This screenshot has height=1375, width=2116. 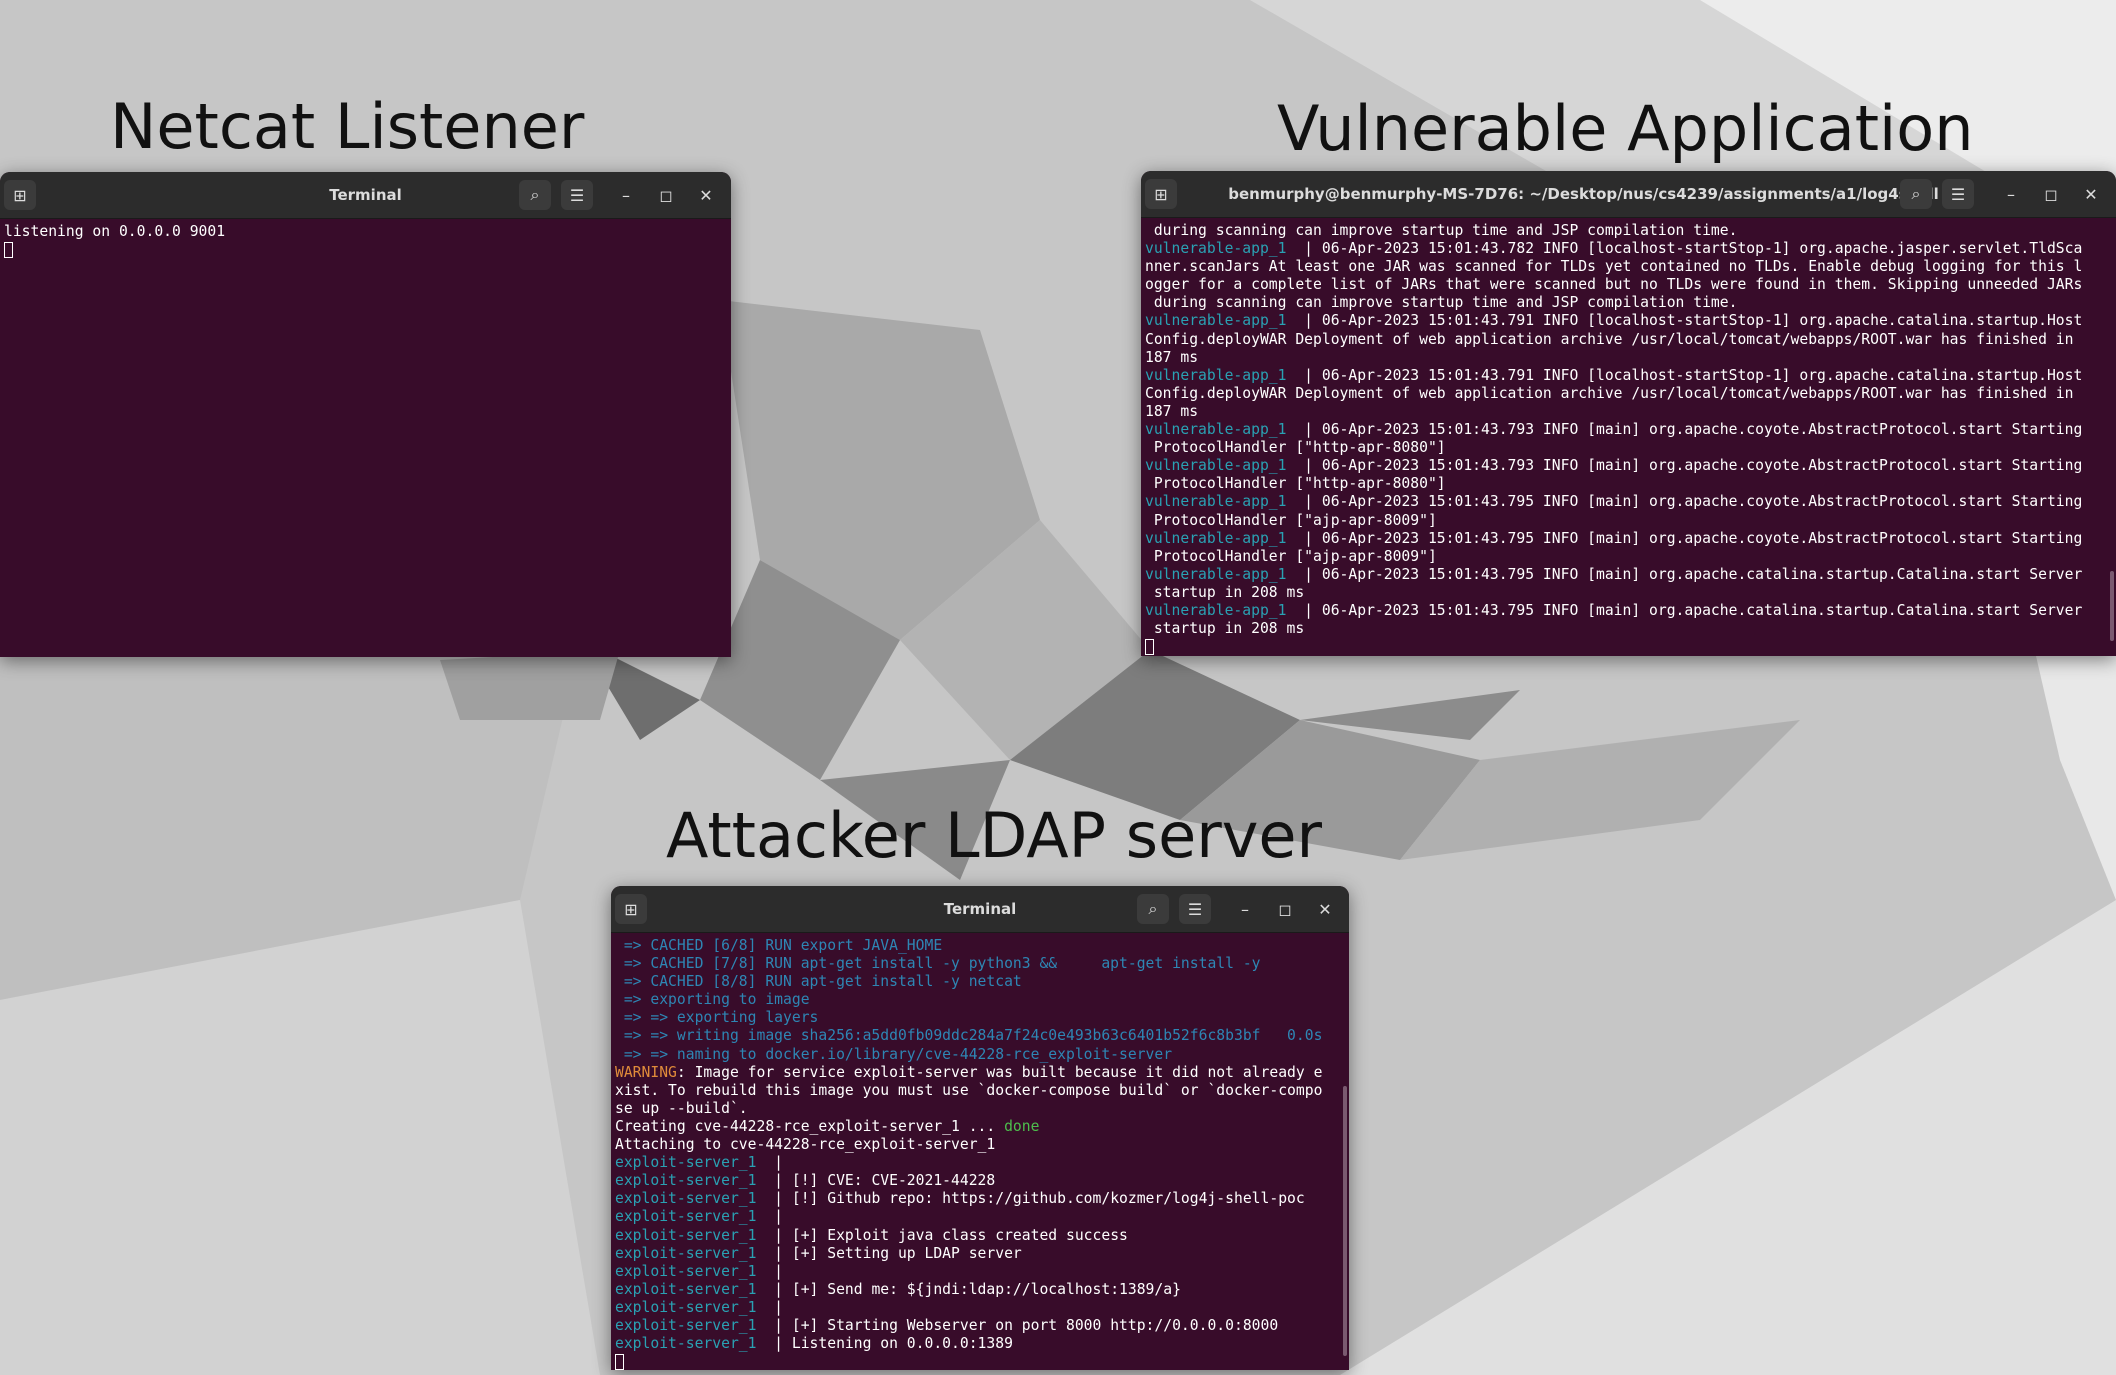 I want to click on terminal-line: 187 ms, so click(x=1628, y=412).